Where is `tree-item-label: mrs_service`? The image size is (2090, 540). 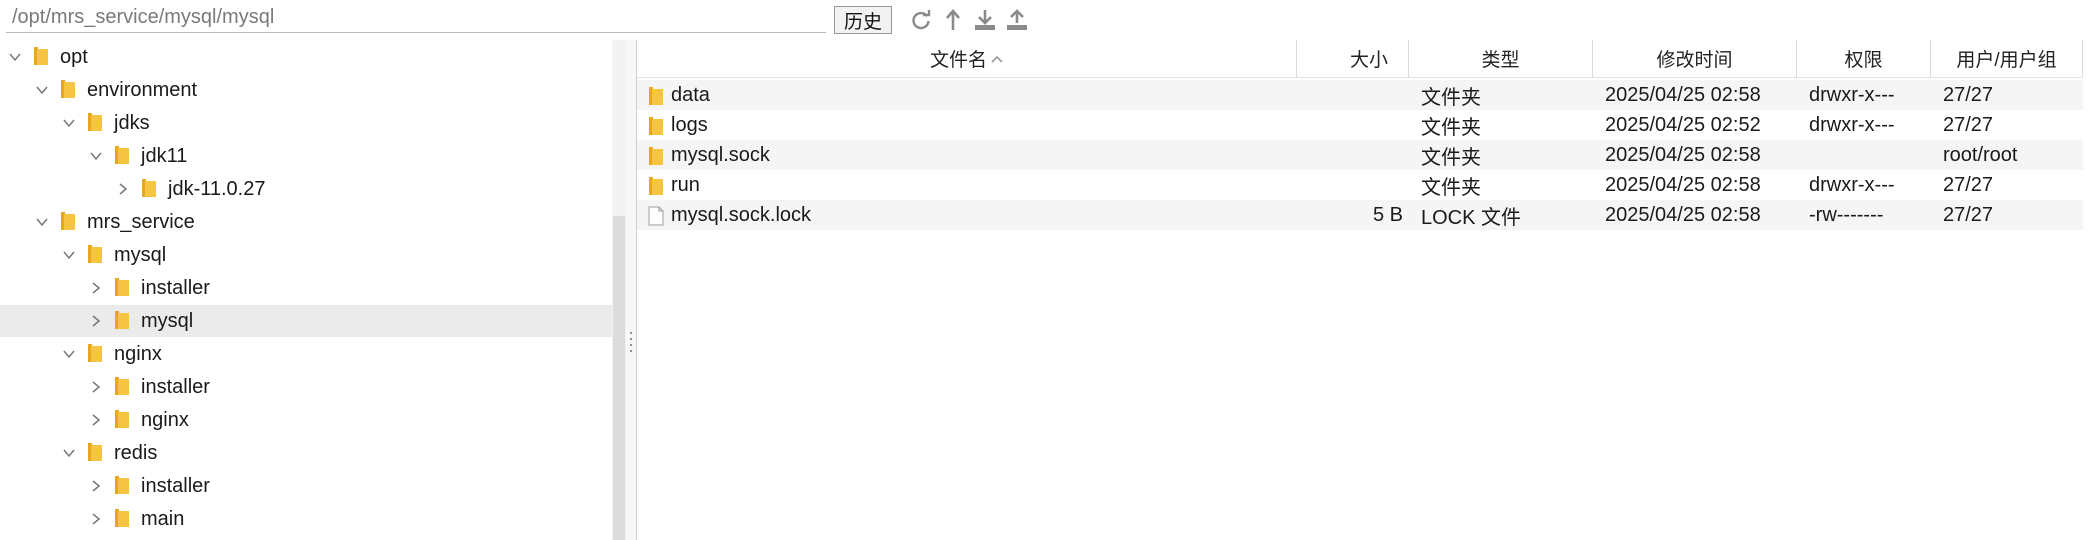 tree-item-label: mrs_service is located at coordinates (141, 221).